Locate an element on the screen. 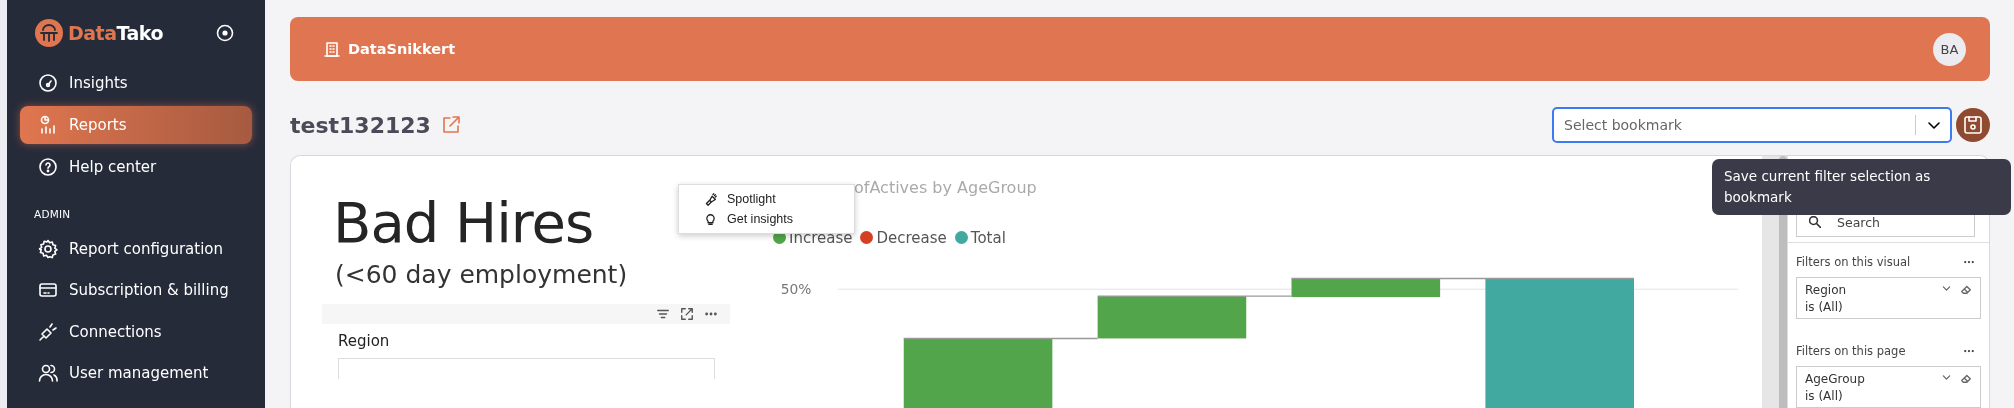 The height and width of the screenshot is (408, 2014). bookmark-select: Select bookmark is located at coordinates (1752, 125).